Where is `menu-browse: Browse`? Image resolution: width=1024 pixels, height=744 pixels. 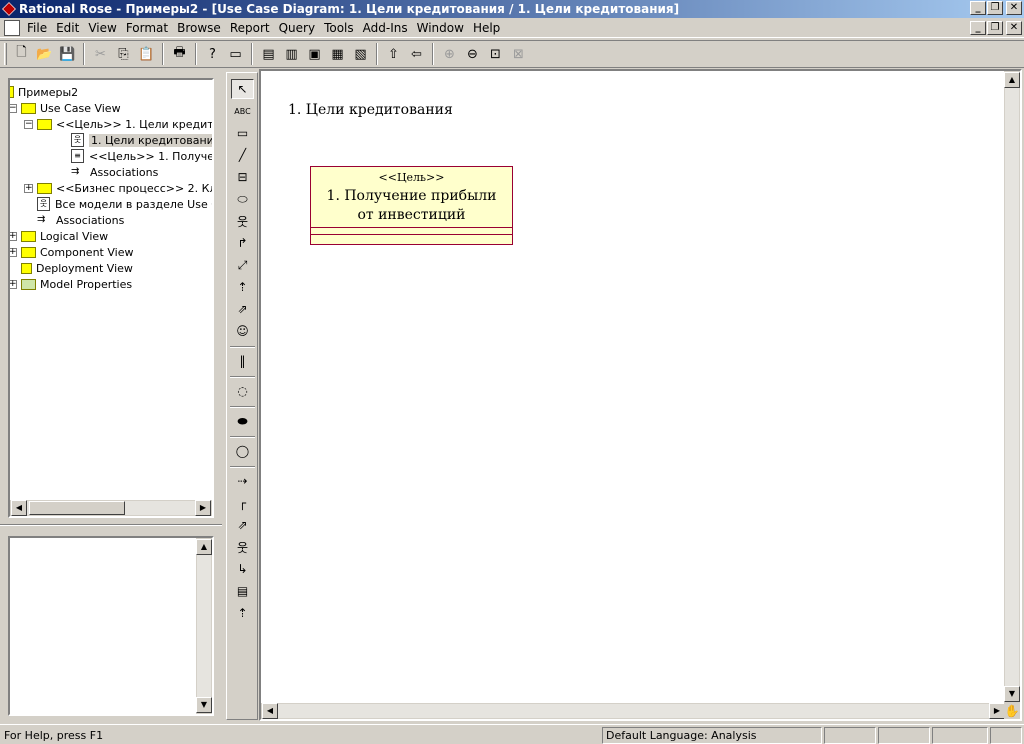
menu-browse: Browse is located at coordinates (200, 28).